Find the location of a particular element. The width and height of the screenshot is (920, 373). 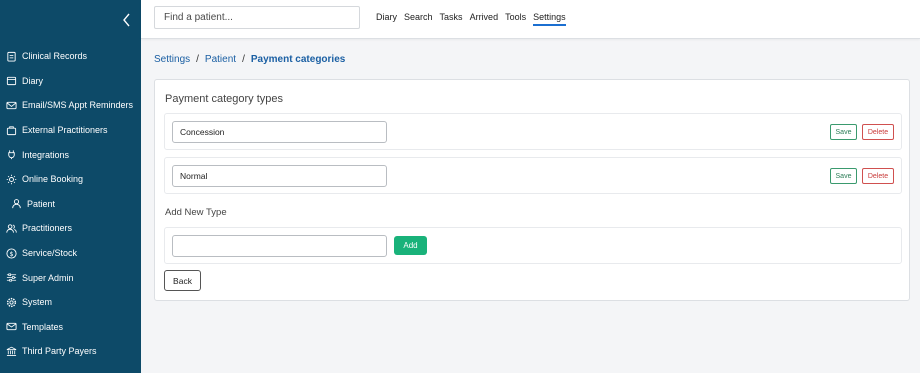

sidebar-item-label: Email/SMS Appt Reminders is located at coordinates (78, 105).